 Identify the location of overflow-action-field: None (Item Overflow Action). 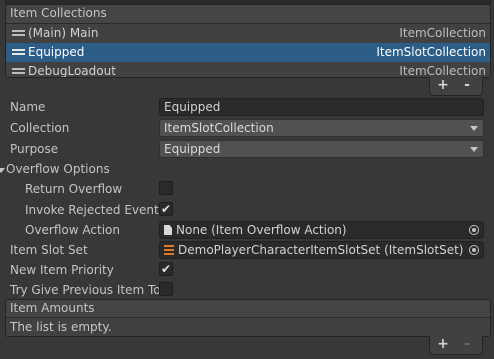
(321, 230).